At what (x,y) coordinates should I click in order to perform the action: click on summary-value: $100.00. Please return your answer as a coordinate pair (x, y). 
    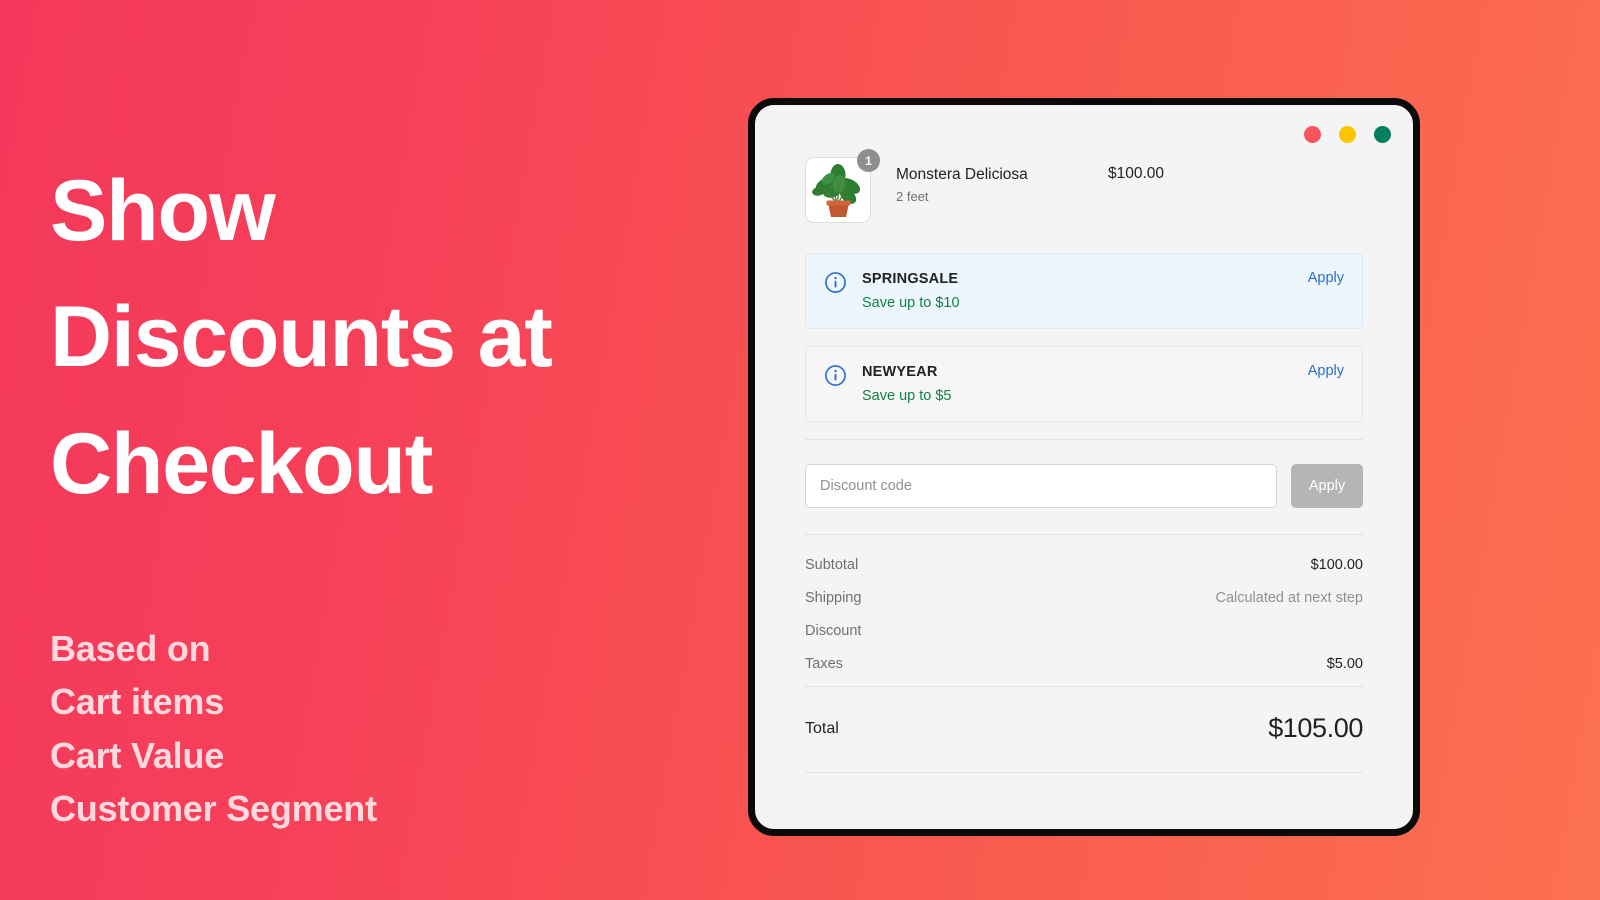
    Looking at the image, I should click on (1336, 565).